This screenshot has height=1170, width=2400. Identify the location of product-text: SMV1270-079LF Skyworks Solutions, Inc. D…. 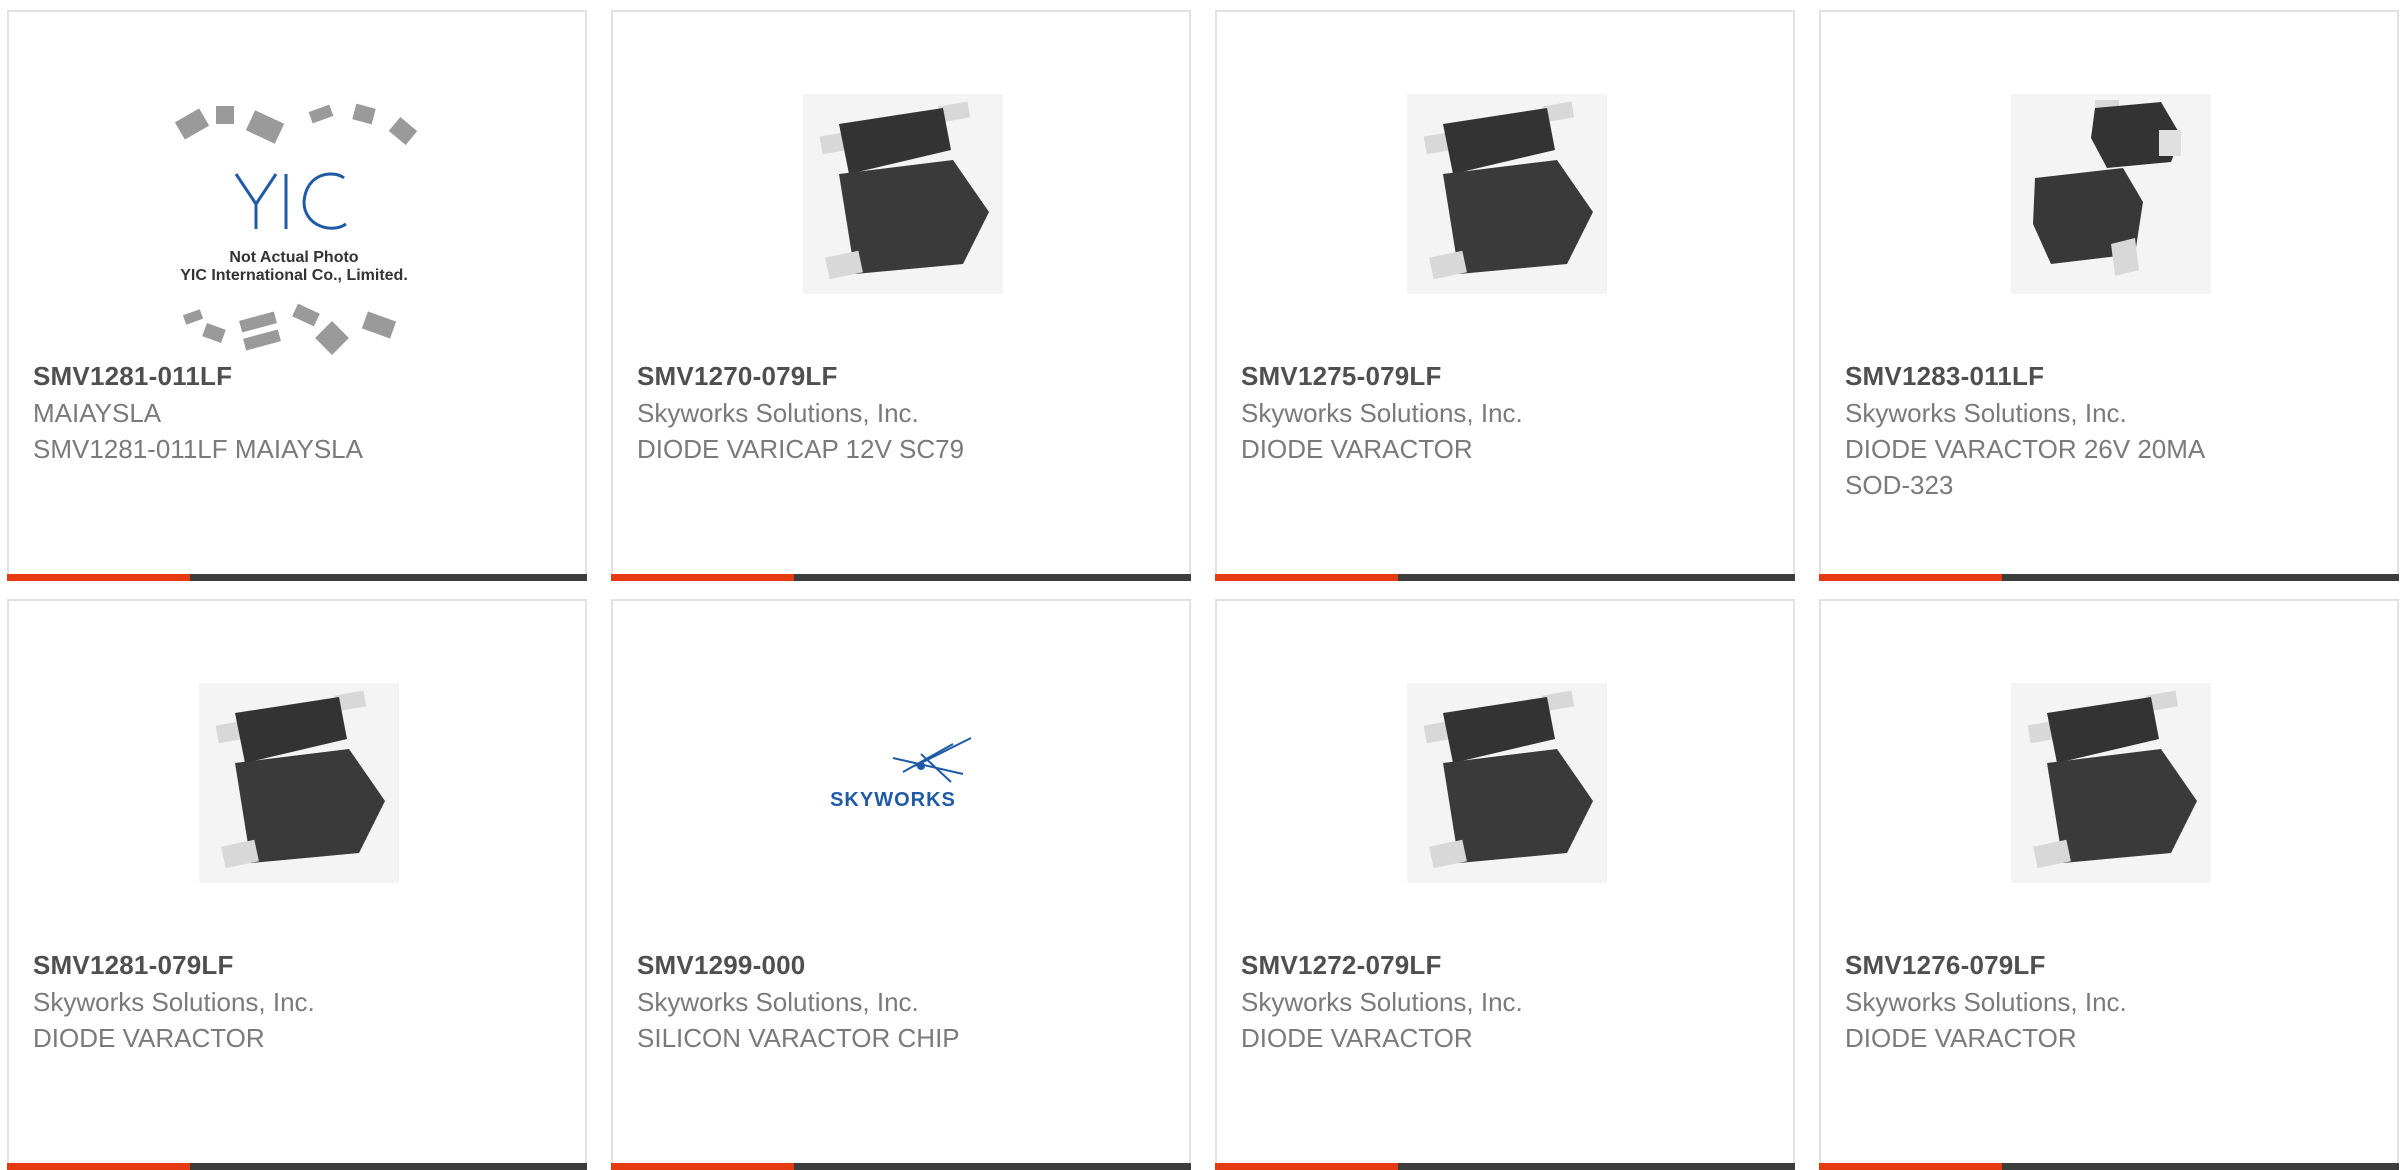
(897, 412).